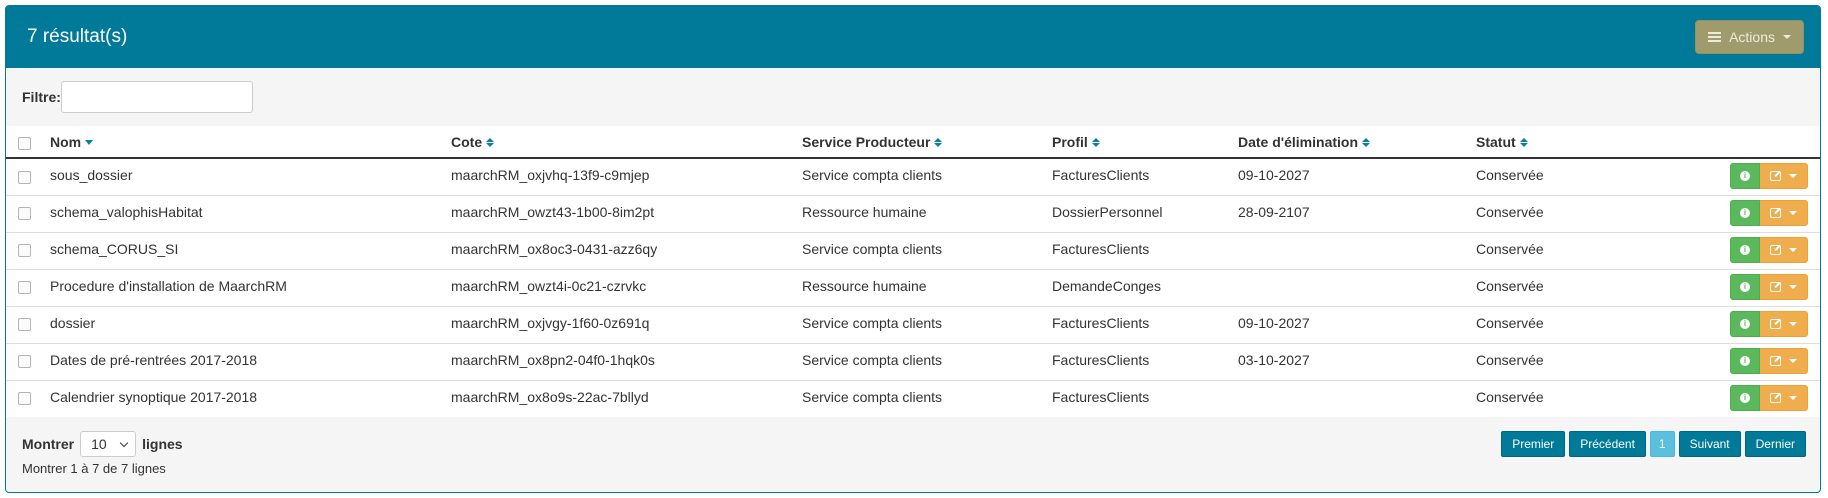 The image size is (1828, 498). What do you see at coordinates (250, 398) in the screenshot?
I see `row-nom: Calendrier synoptique 2017-2018` at bounding box center [250, 398].